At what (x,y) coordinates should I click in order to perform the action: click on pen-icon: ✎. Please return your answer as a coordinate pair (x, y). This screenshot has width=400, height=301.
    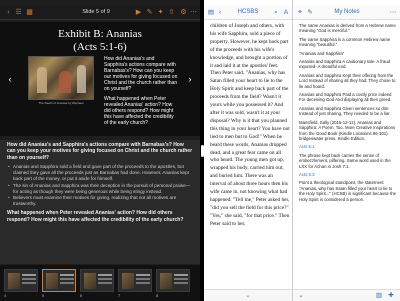
    Looking at the image, I should click on (149, 13).